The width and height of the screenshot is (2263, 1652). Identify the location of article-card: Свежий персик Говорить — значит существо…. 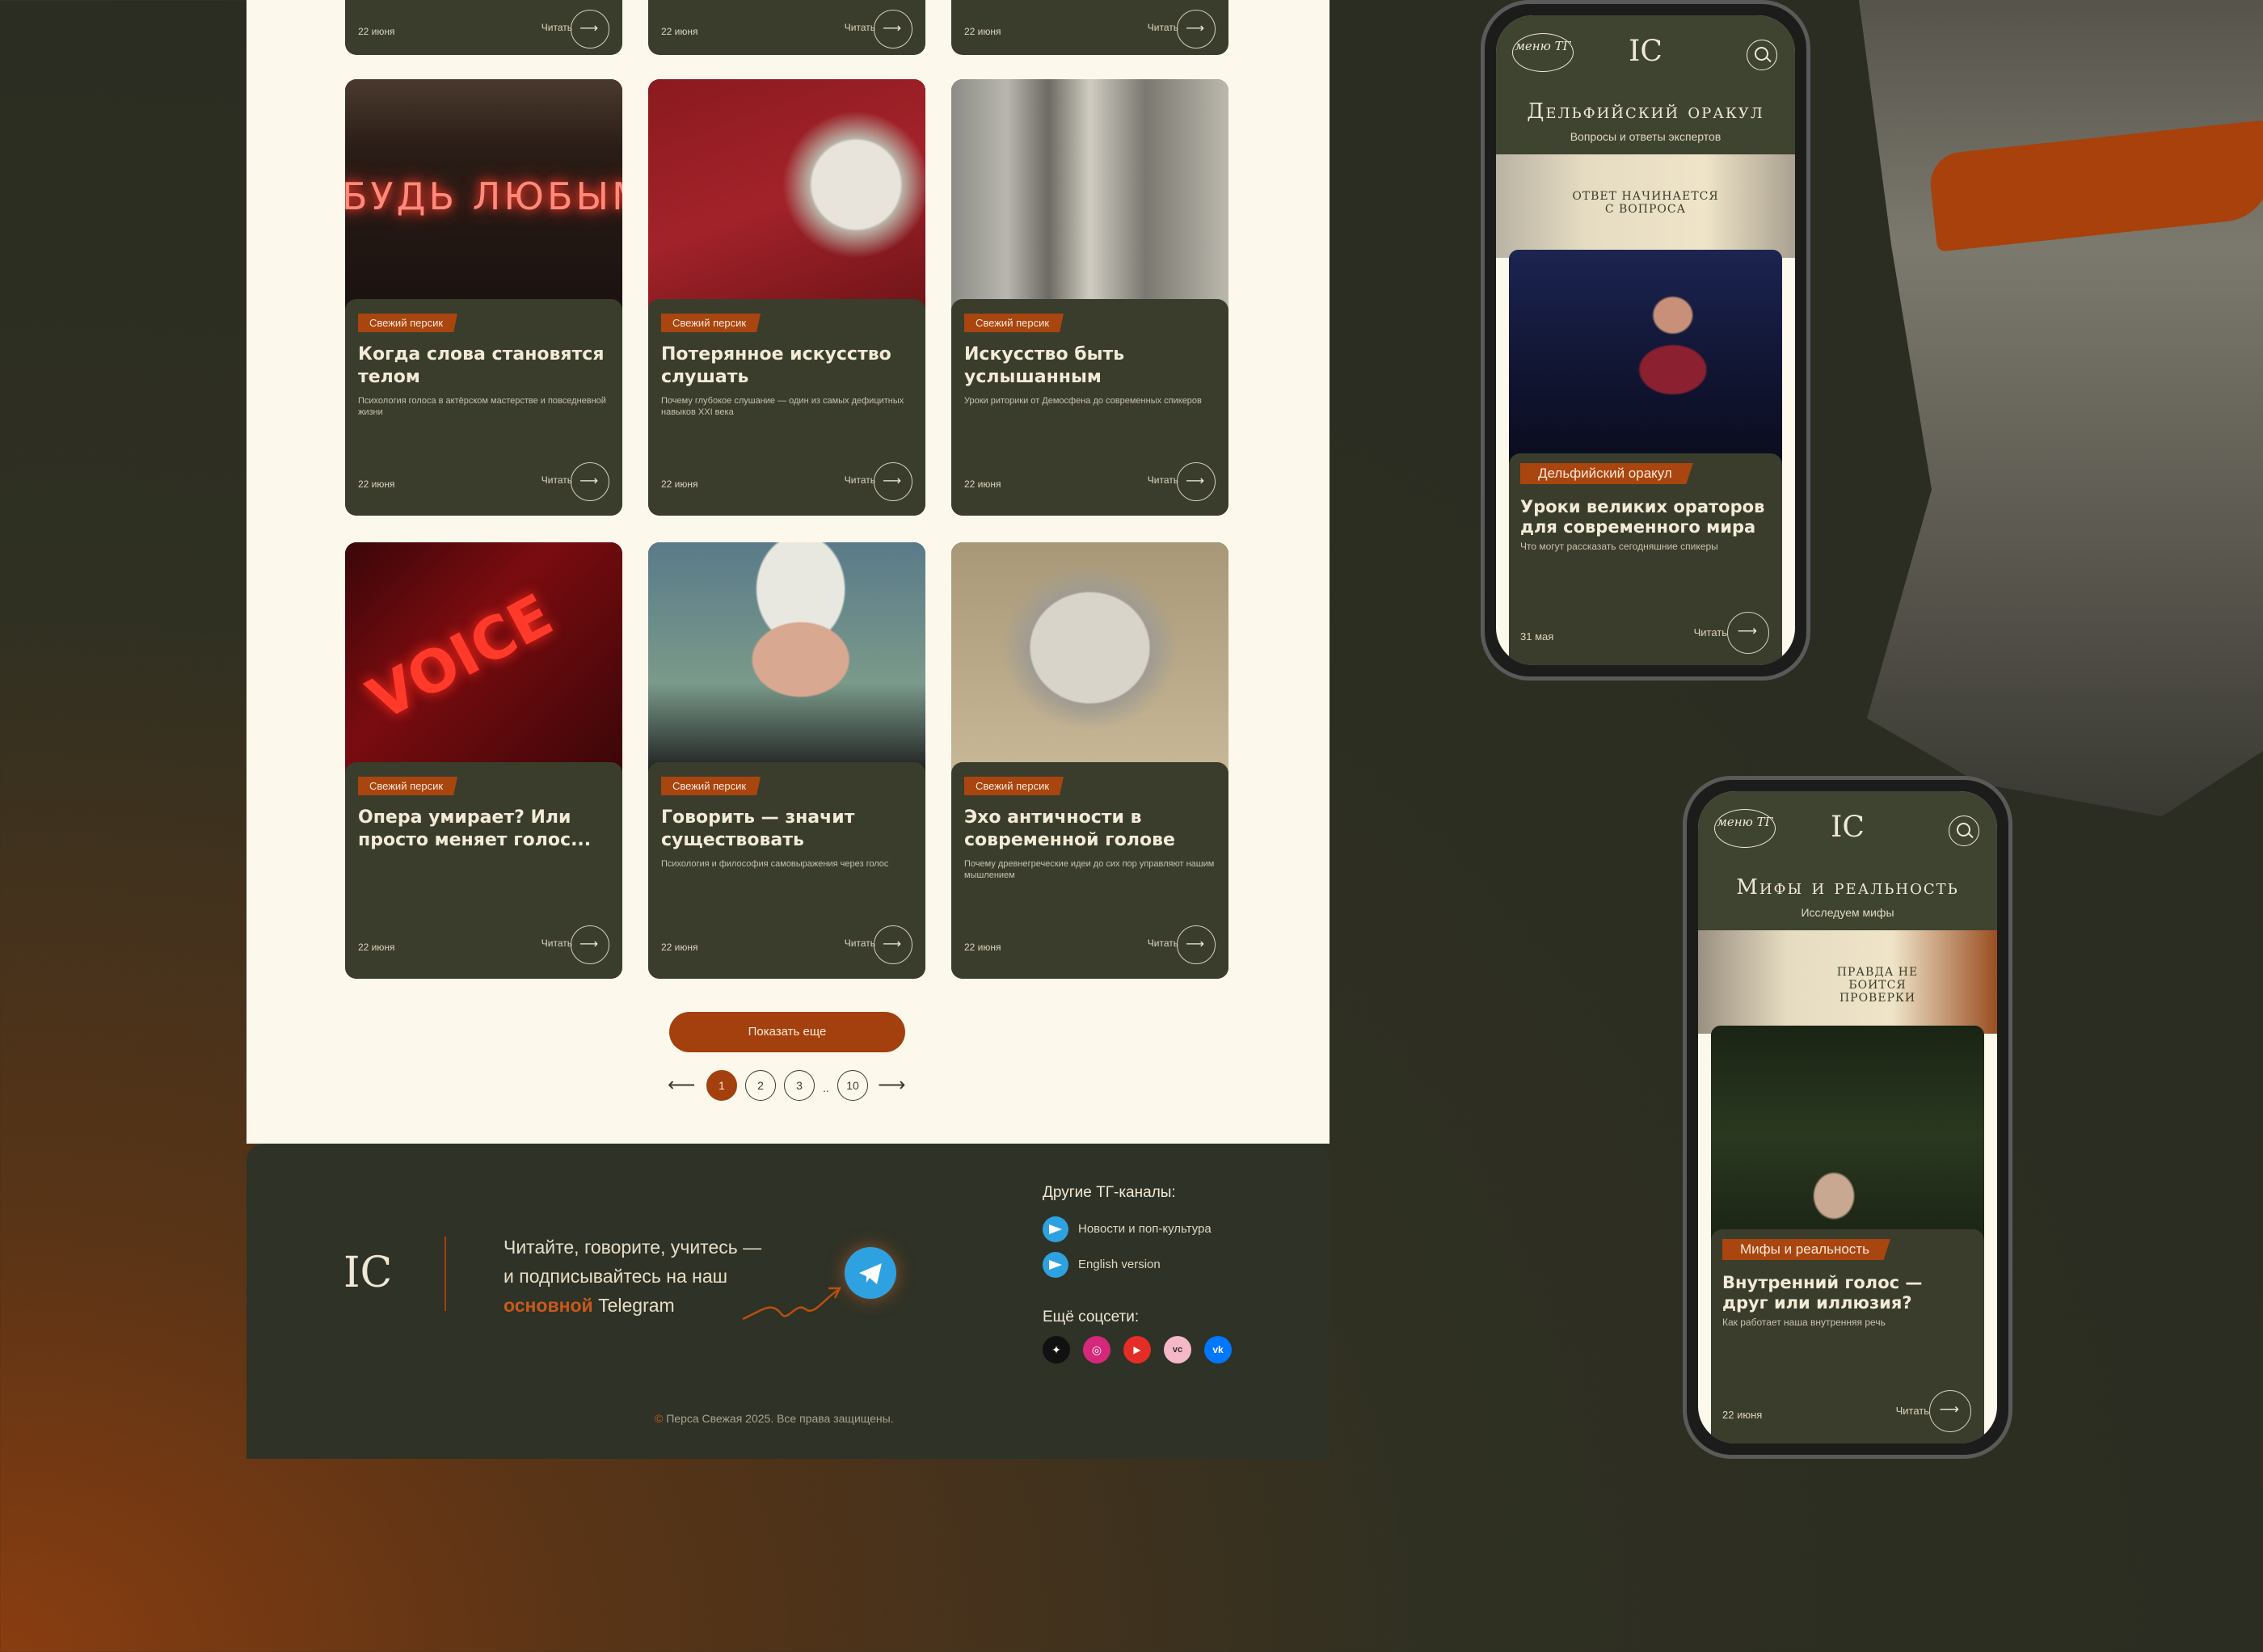
(786, 760).